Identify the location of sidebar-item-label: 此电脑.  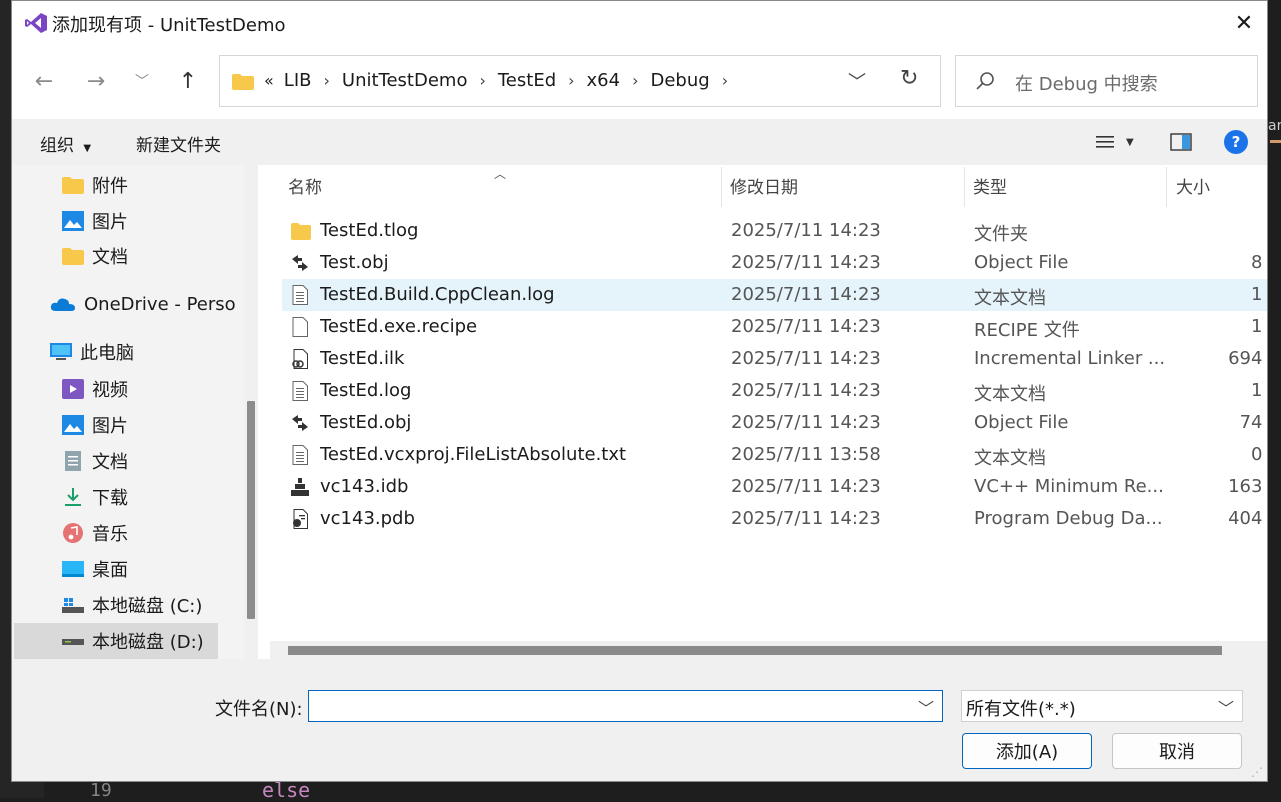
(107, 353).